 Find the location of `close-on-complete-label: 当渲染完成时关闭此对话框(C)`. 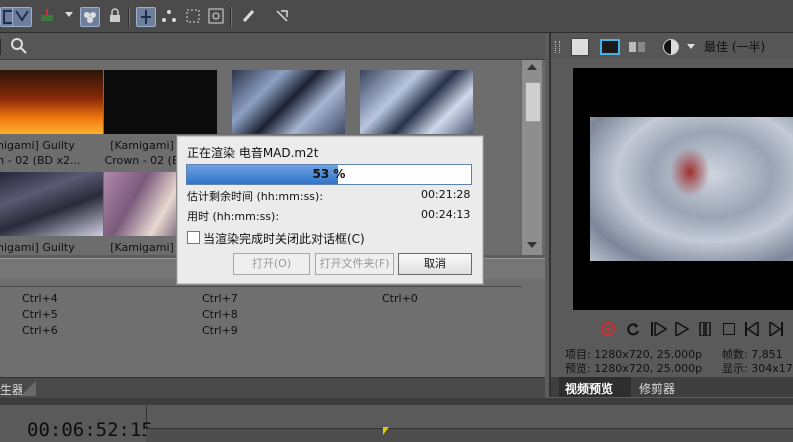

close-on-complete-label: 当渲染完成时关闭此对话框(C) is located at coordinates (284, 238).